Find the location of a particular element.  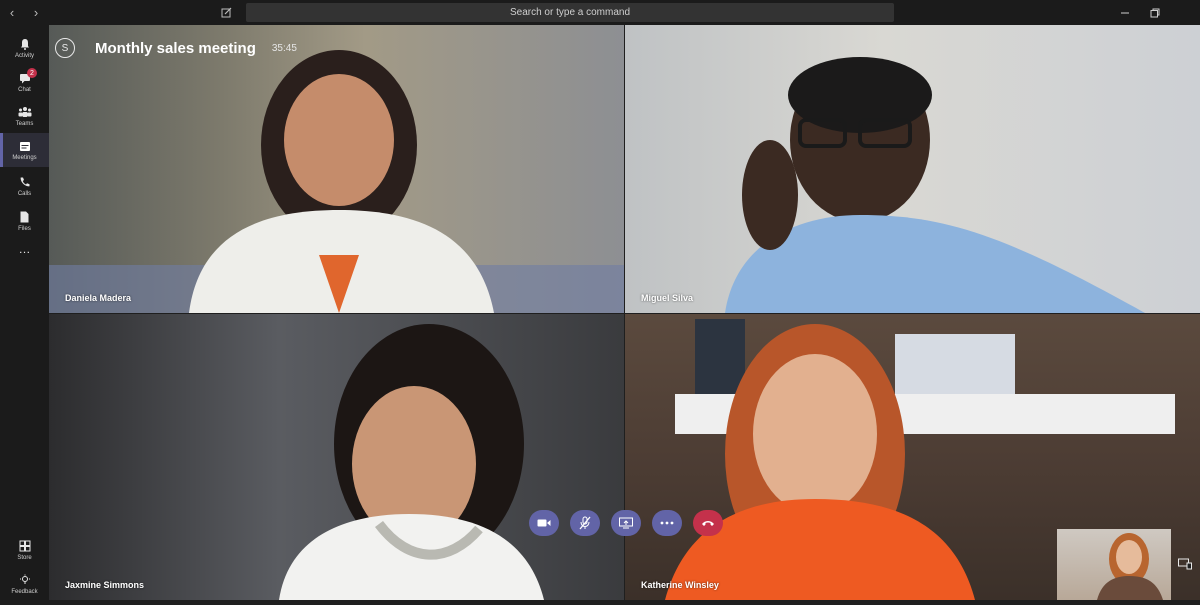

skype-icon: S is located at coordinates (65, 48).